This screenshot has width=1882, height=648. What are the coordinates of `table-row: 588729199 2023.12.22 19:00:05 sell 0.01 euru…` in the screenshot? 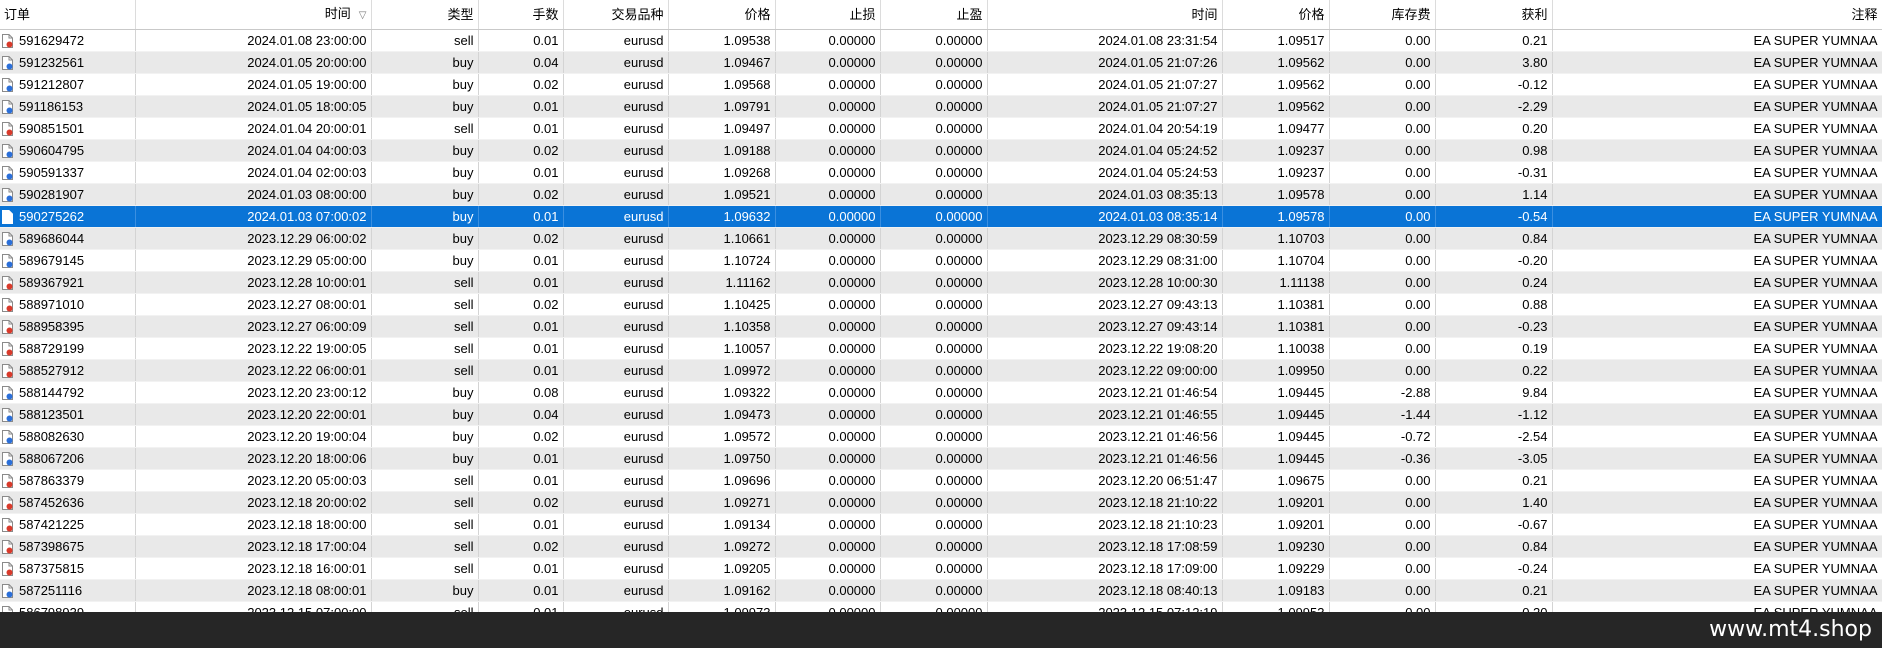 It's located at (941, 348).